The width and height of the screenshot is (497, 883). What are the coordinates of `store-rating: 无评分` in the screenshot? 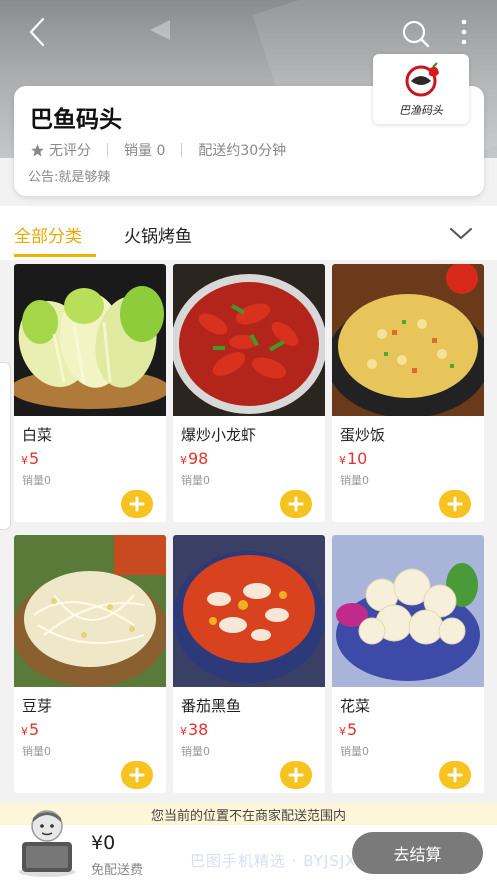 It's located at (70, 151).